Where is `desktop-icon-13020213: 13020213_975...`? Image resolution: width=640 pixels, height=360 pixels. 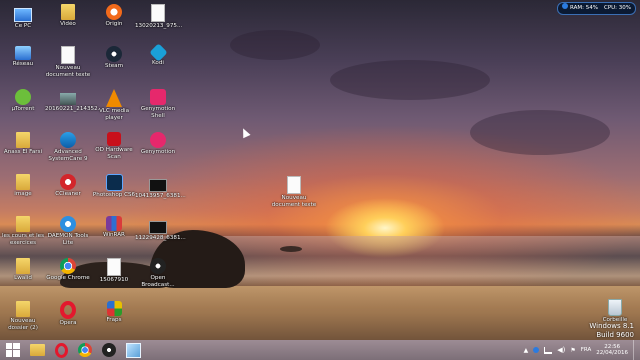
desktop-icon-13020213: 13020213_975... is located at coordinates (158, 17).